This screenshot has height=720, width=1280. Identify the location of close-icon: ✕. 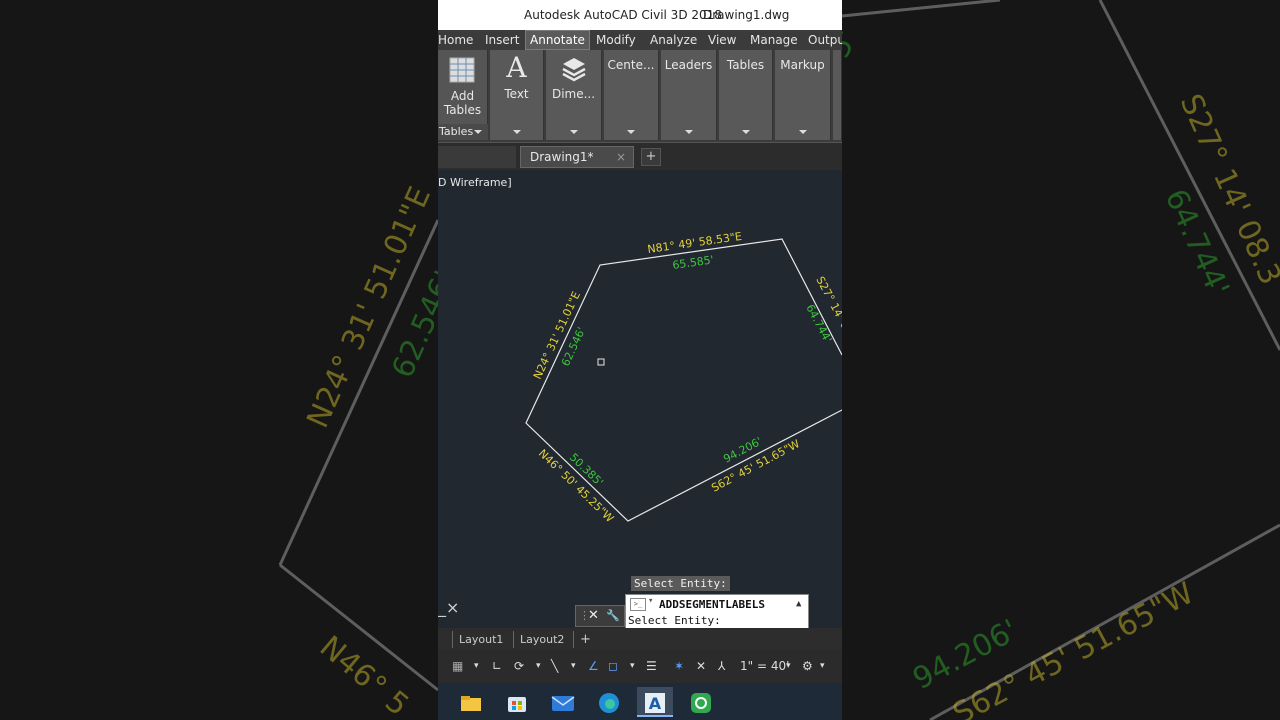
(593, 616).